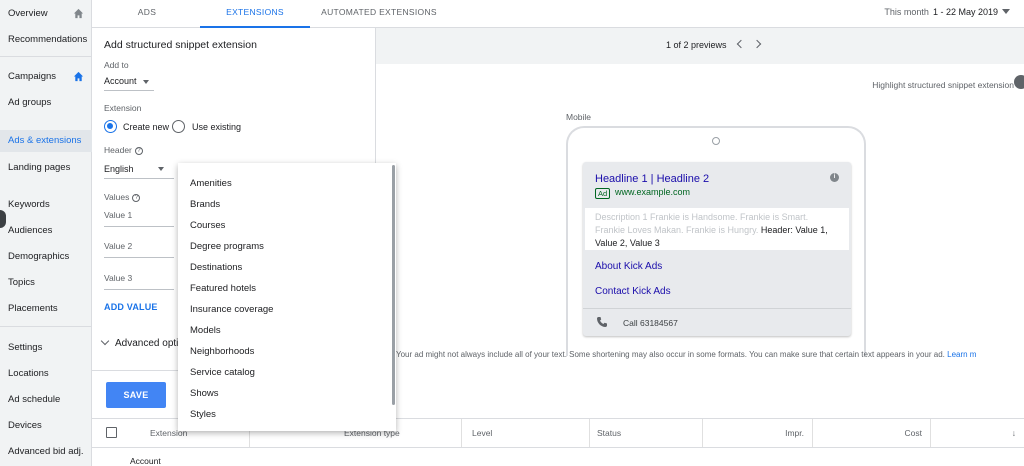 The image size is (1024, 466). I want to click on values-label: Values?, so click(122, 197).